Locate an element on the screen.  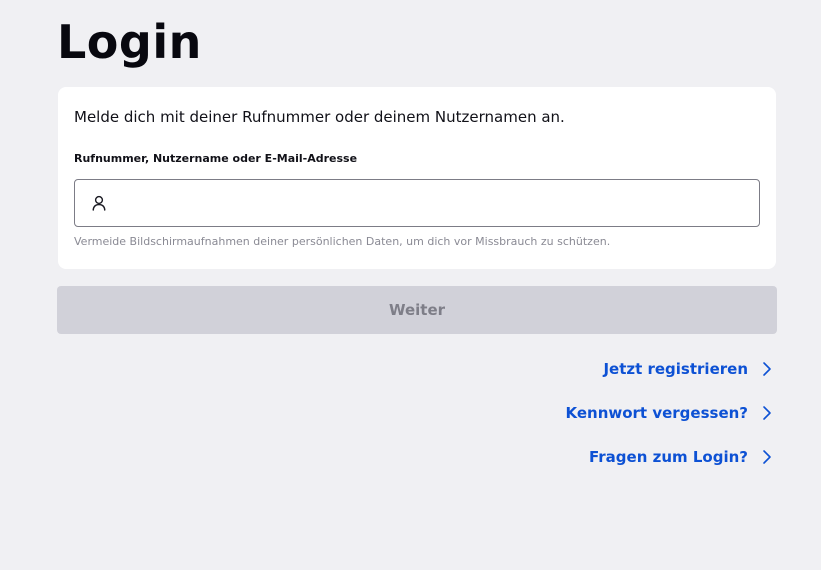
register-link: Jetzt registrieren is located at coordinates (688, 369).